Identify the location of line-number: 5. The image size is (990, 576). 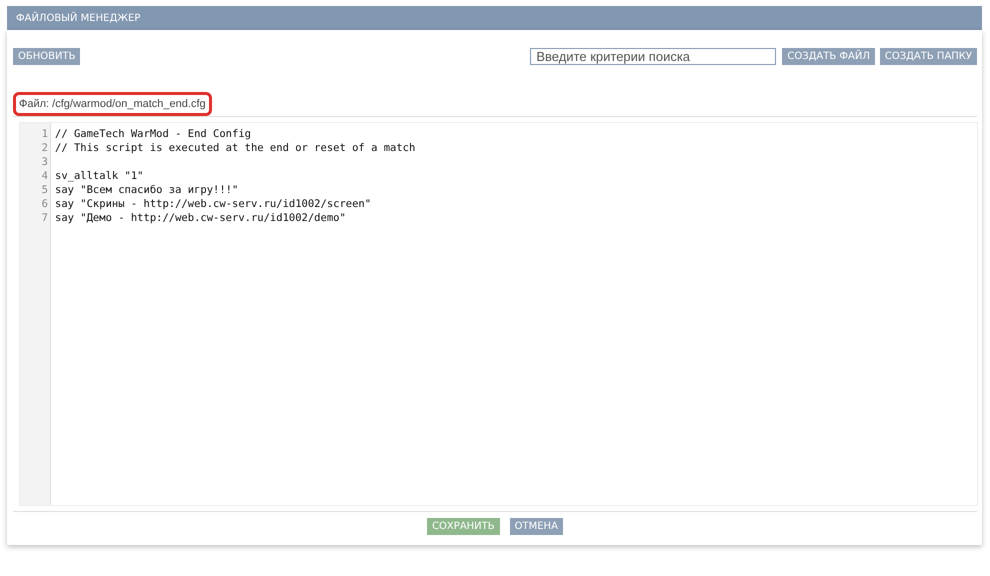
(45, 190).